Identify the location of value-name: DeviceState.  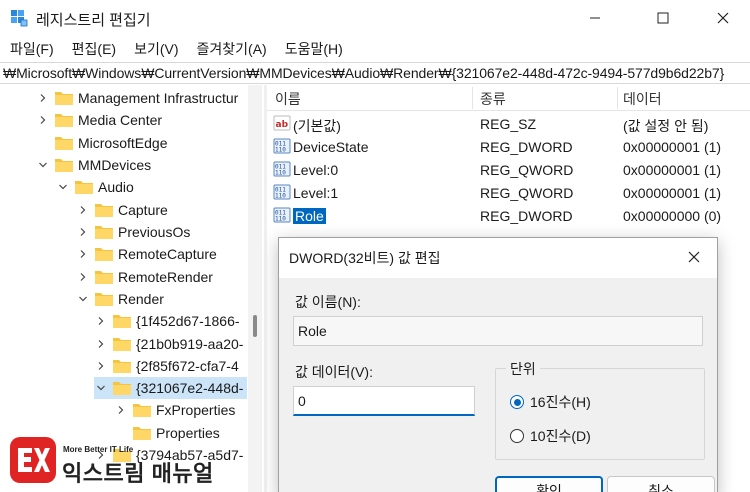
(331, 147).